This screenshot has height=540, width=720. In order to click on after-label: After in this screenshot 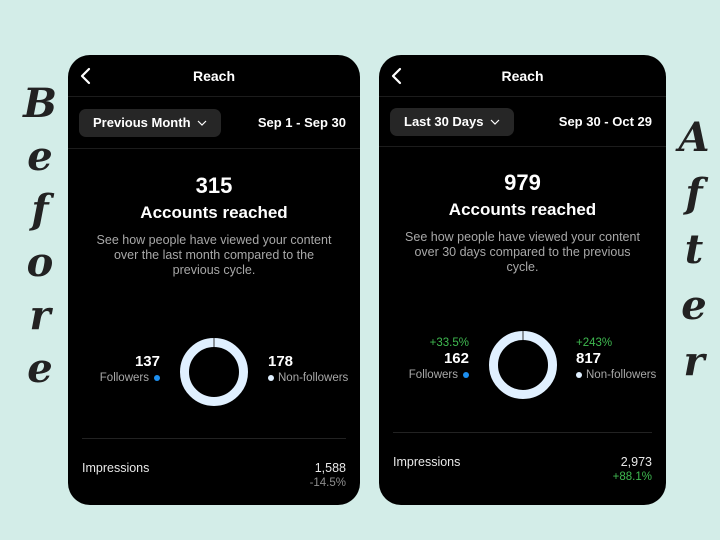, I will do `click(694, 251)`.